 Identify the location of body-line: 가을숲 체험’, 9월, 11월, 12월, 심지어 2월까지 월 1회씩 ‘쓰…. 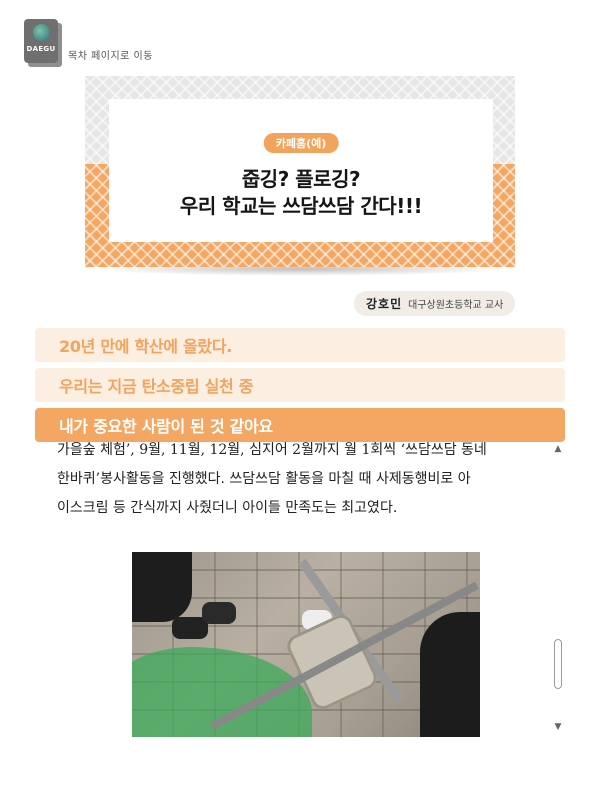
(272, 450).